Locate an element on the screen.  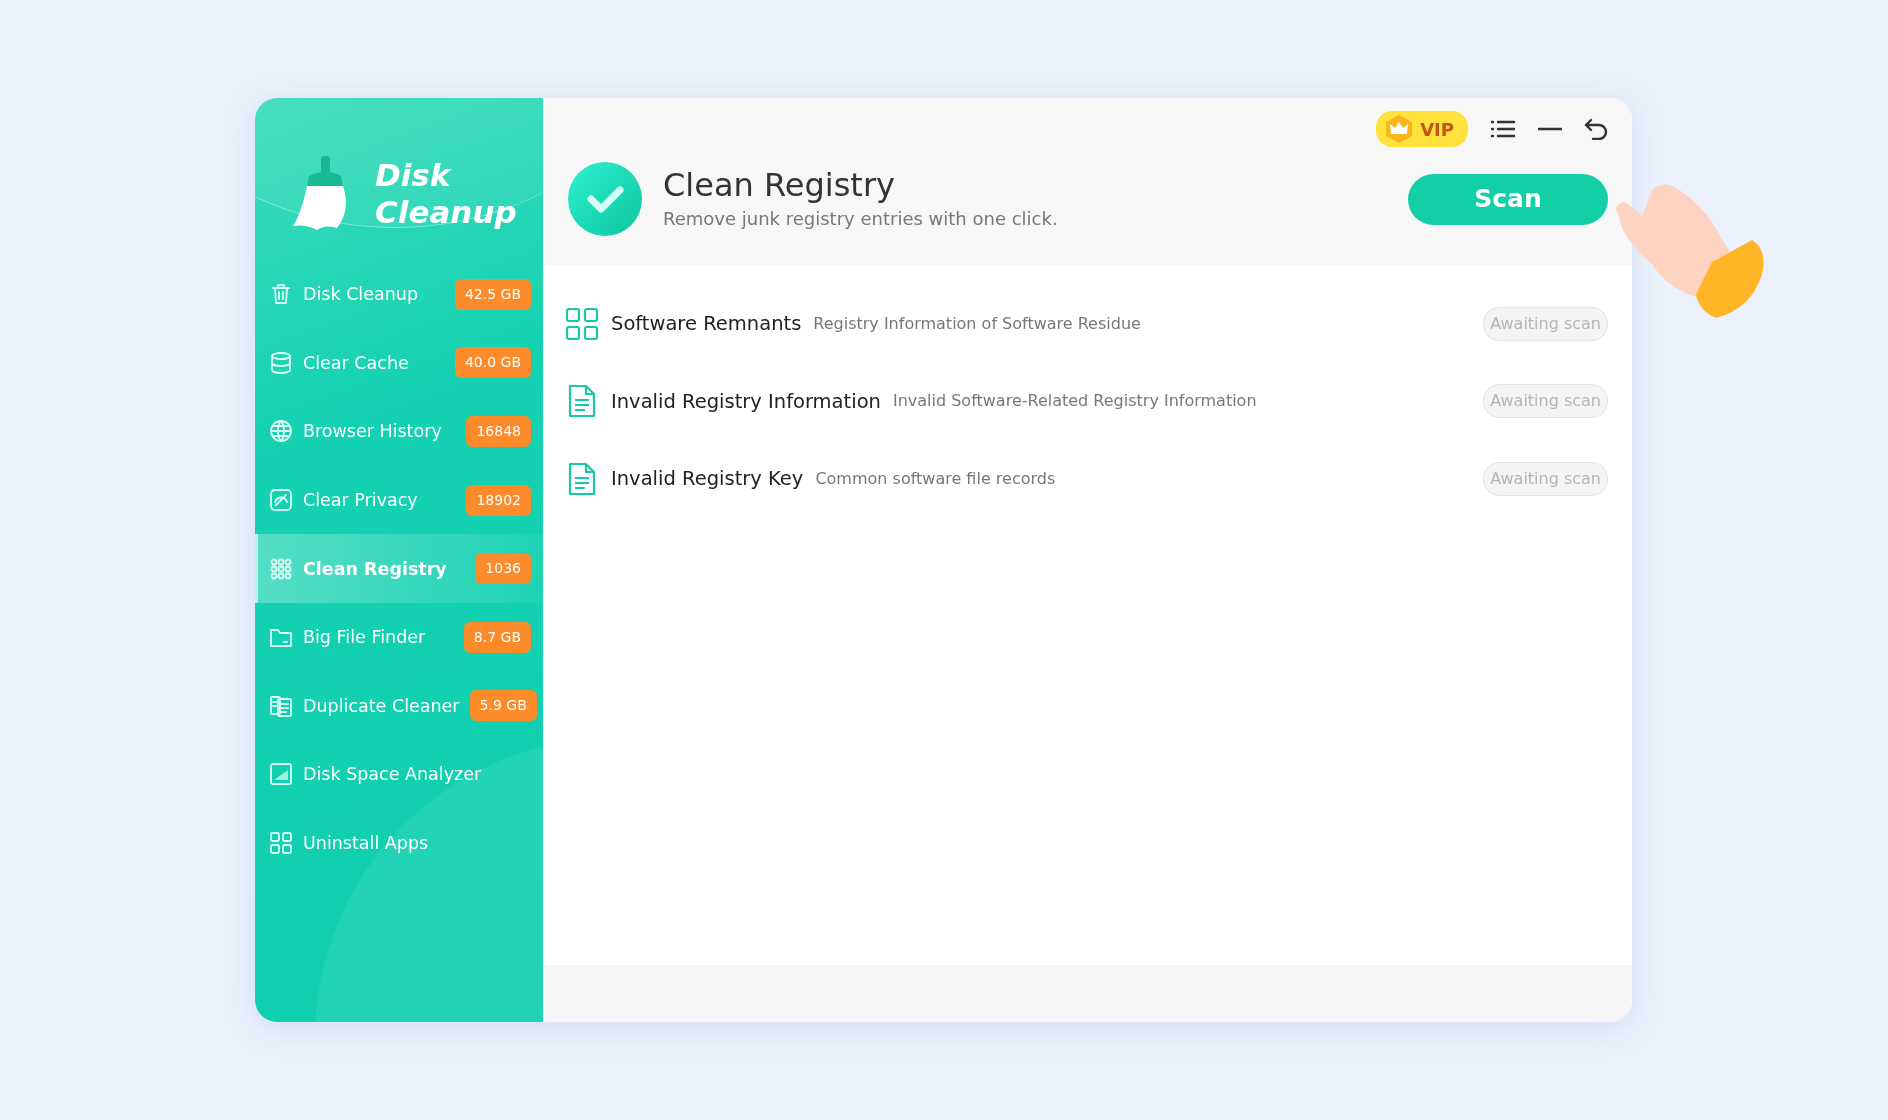
item-description: Common software file records is located at coordinates (935, 478).